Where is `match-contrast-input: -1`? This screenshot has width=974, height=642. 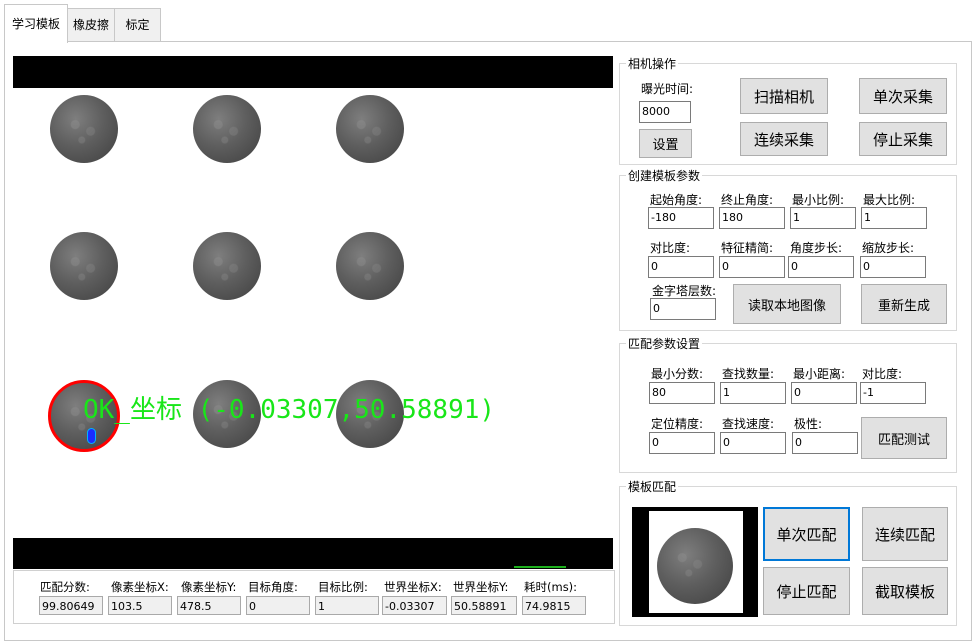
match-contrast-input: -1 is located at coordinates (893, 393).